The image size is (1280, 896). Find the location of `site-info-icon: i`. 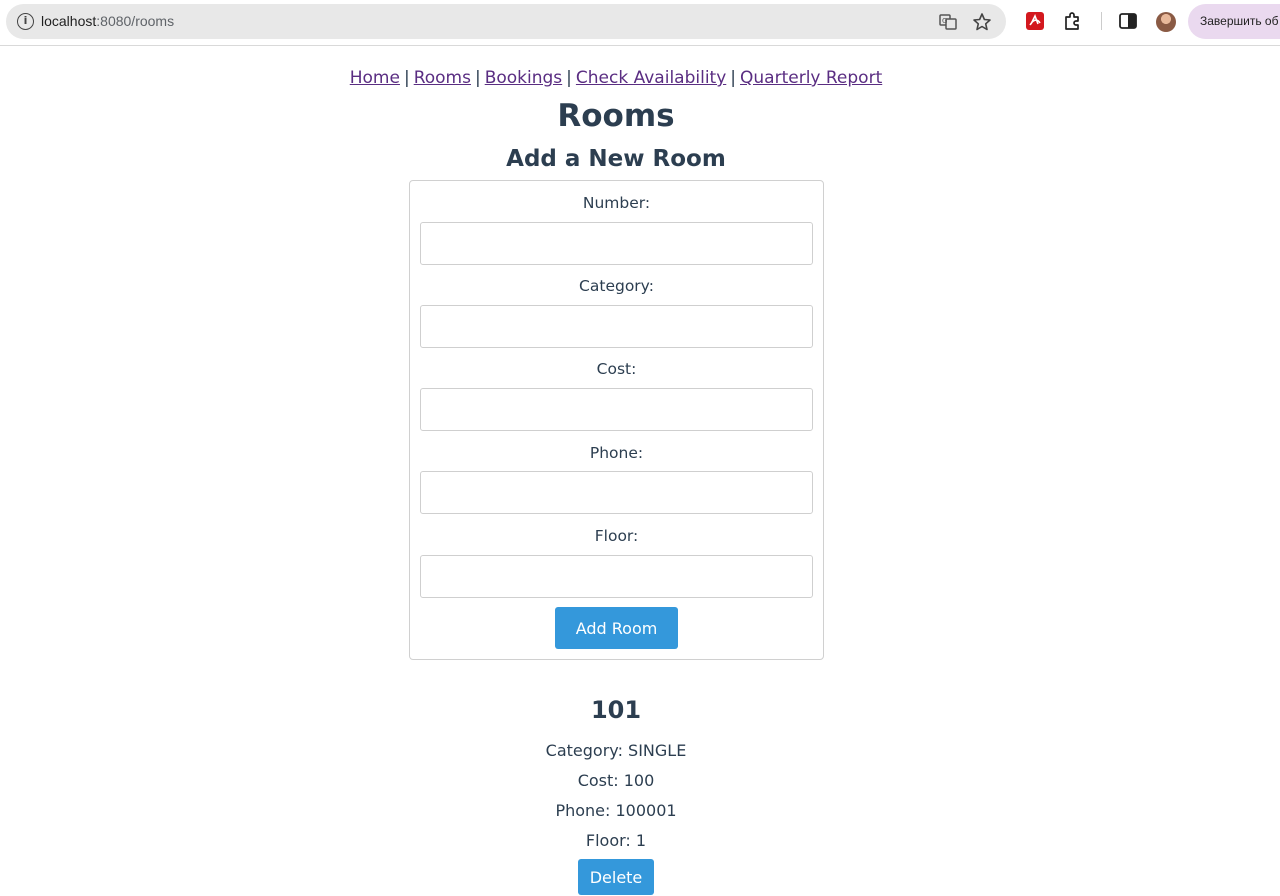

site-info-icon: i is located at coordinates (25, 21).